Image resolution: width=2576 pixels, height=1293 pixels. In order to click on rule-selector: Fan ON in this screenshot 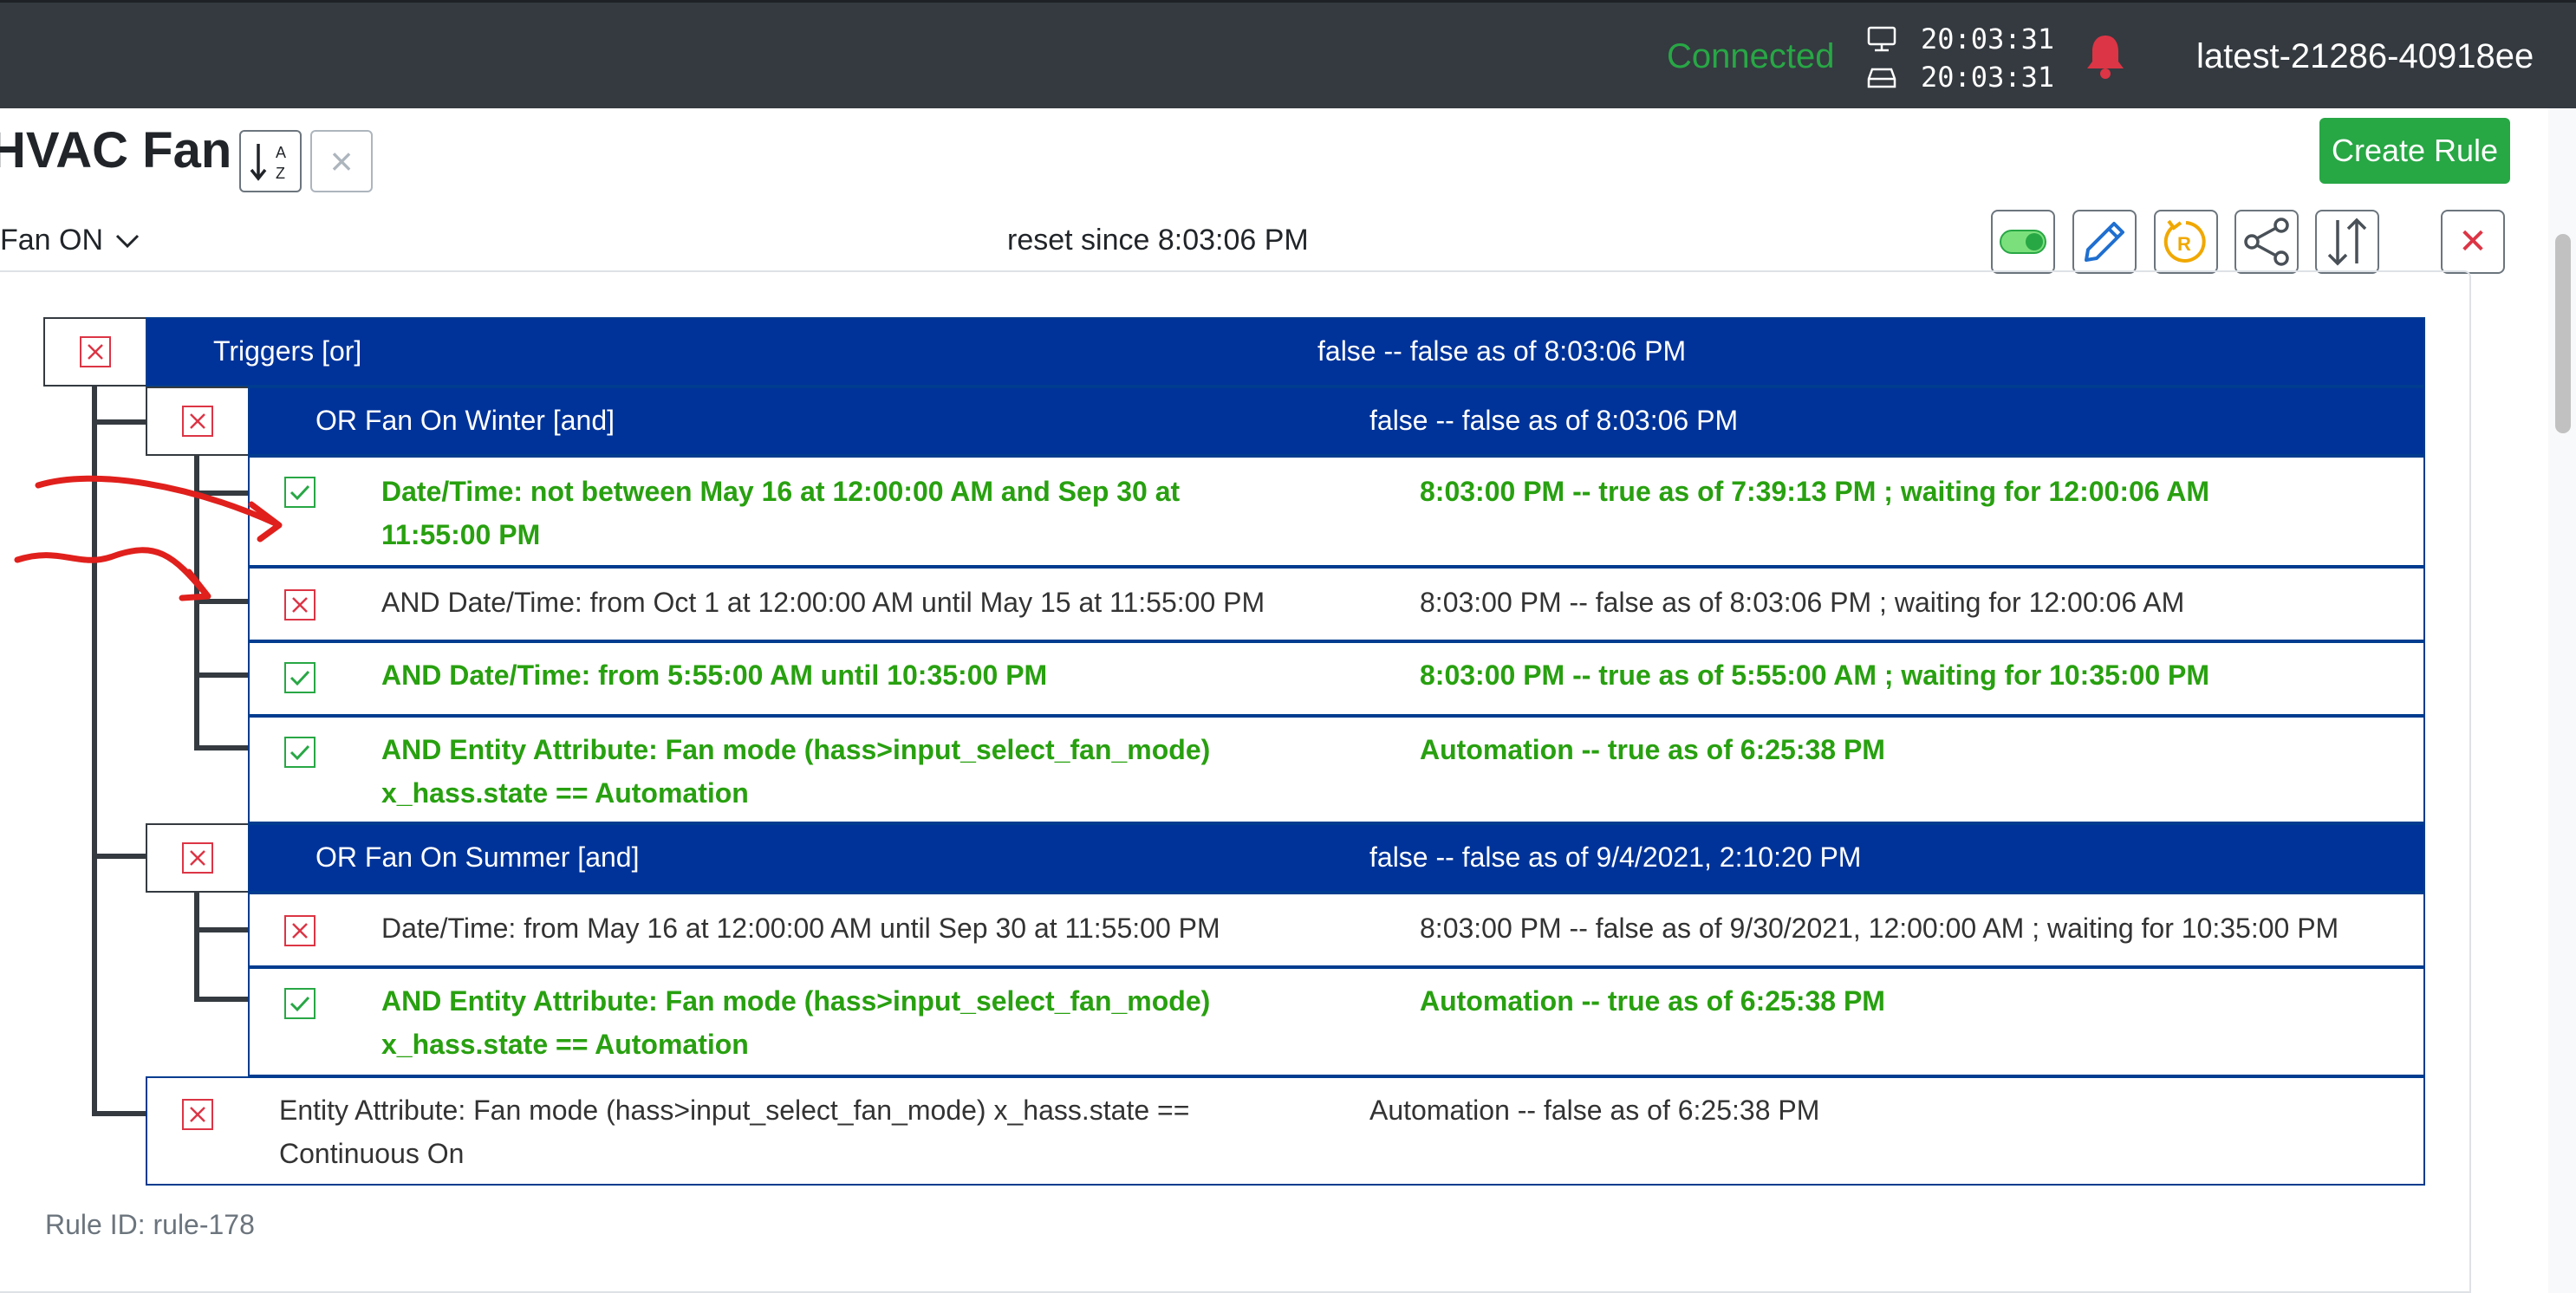, I will do `click(70, 240)`.